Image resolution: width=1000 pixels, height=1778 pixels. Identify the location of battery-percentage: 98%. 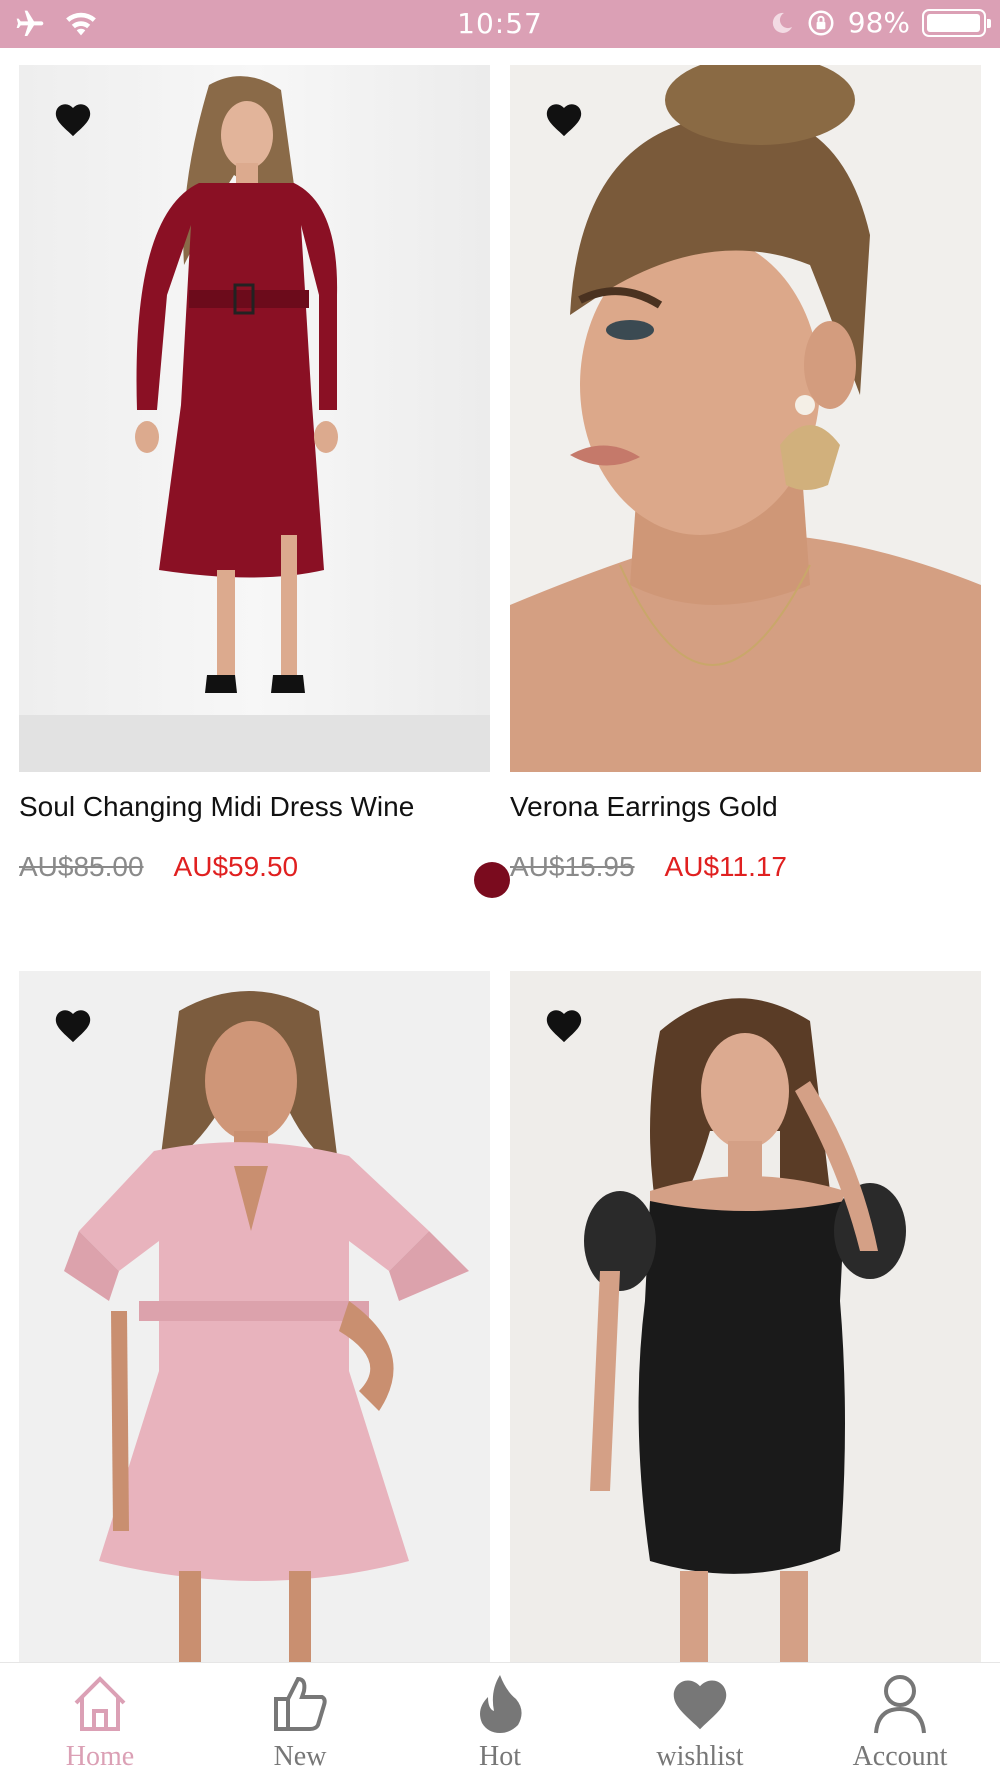
(878, 22).